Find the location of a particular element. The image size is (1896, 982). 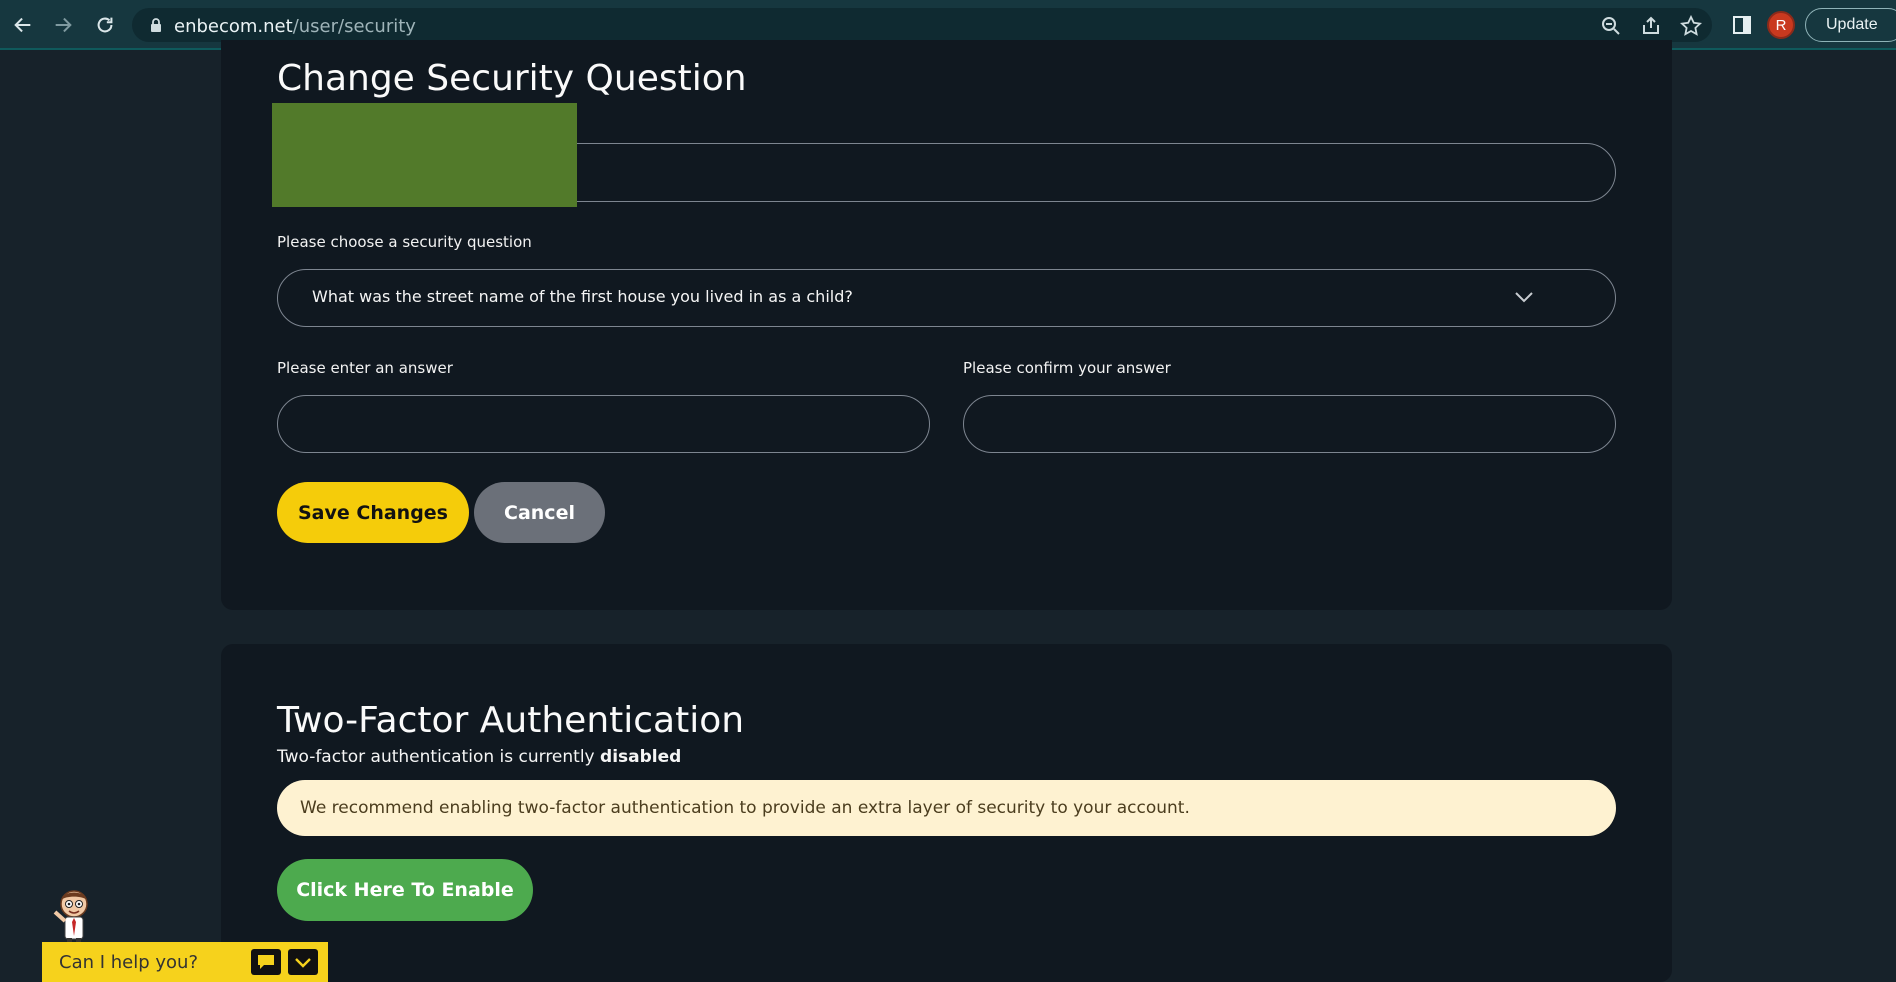

chat-message-icon is located at coordinates (266, 962).